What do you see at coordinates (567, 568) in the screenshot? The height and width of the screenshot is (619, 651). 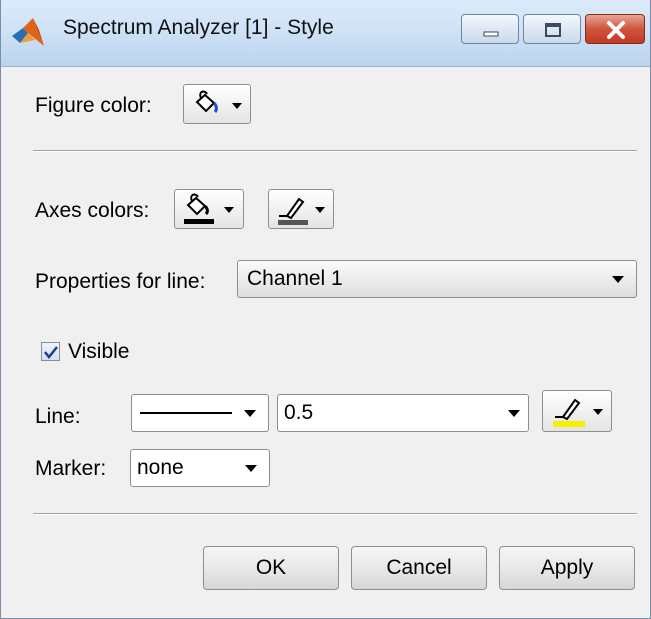 I see `apply-button: Apply` at bounding box center [567, 568].